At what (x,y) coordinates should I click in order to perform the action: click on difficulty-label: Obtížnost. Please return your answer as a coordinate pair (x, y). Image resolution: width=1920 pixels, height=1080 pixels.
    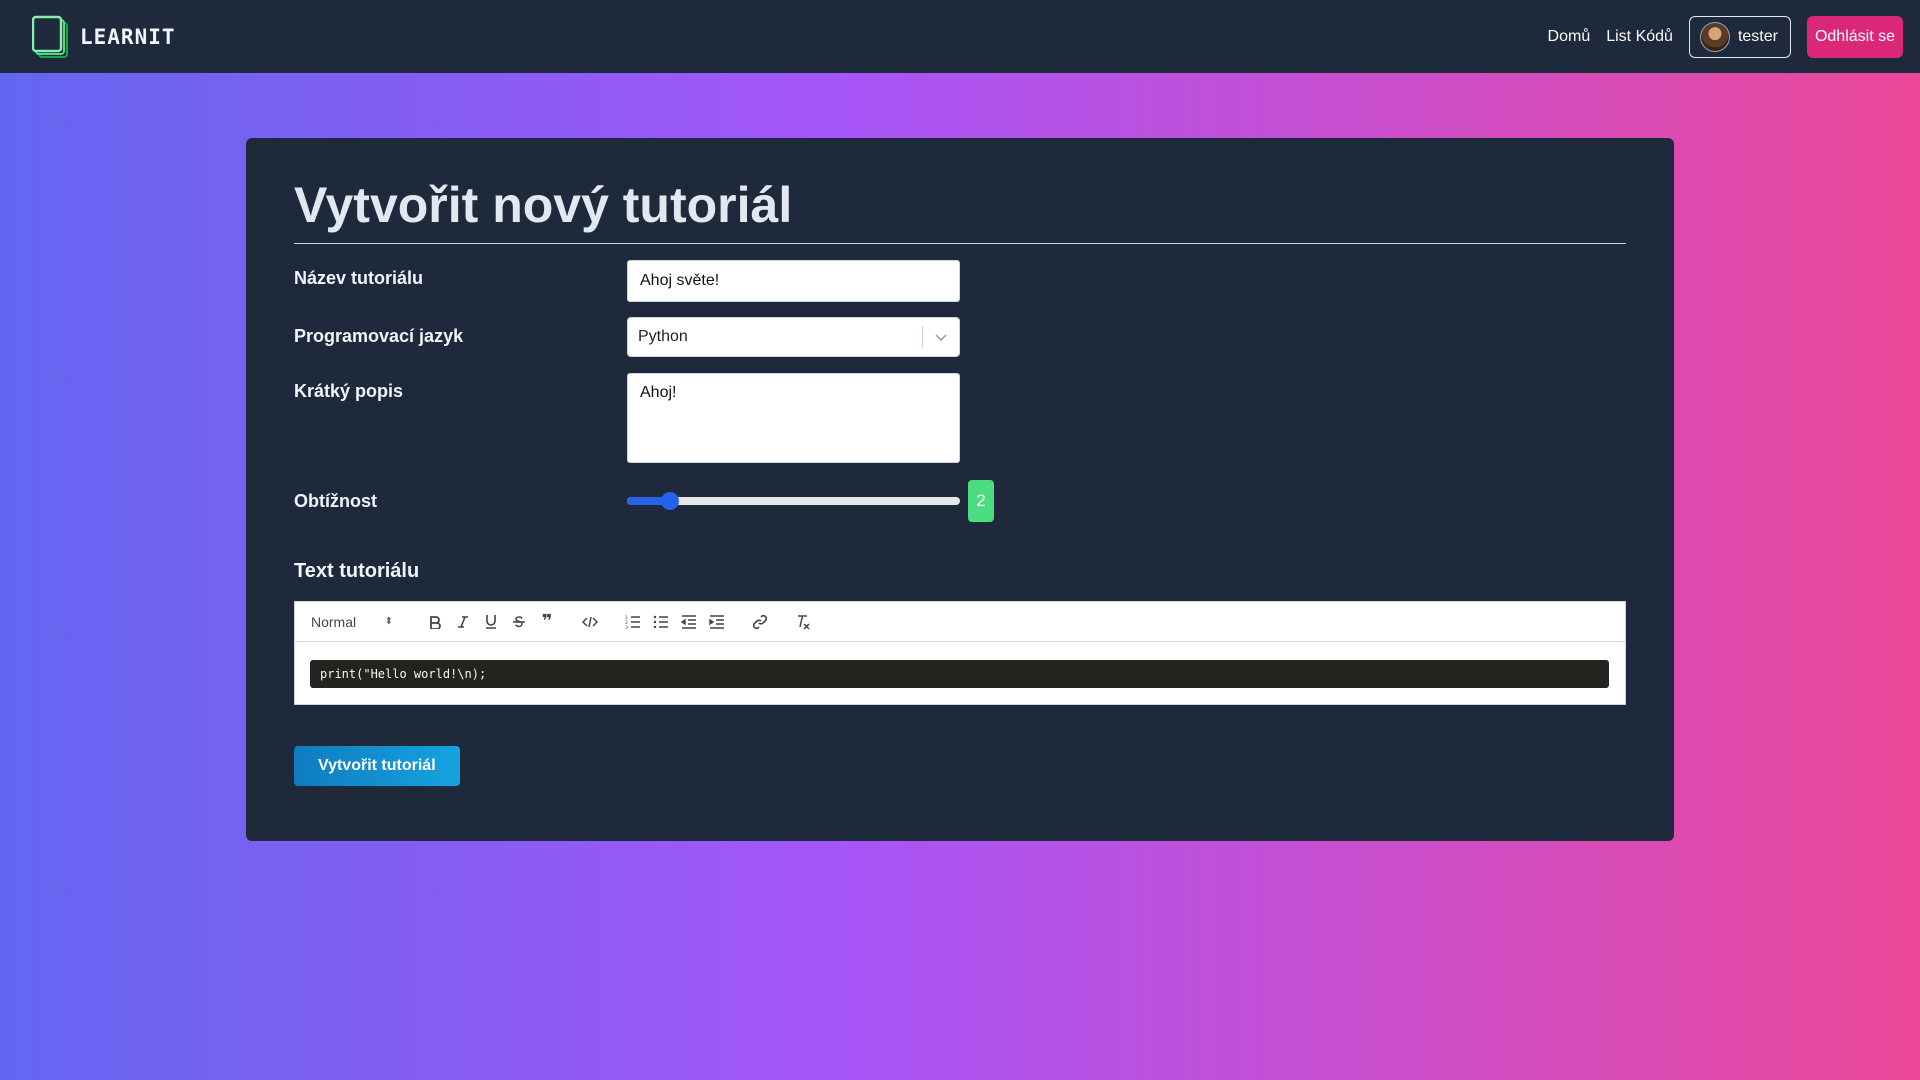
    Looking at the image, I should click on (335, 500).